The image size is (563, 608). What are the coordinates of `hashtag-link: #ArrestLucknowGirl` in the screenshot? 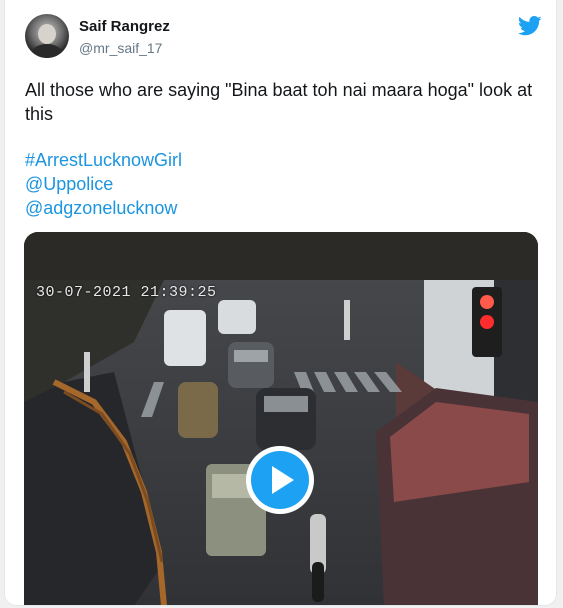 It's located at (103, 160).